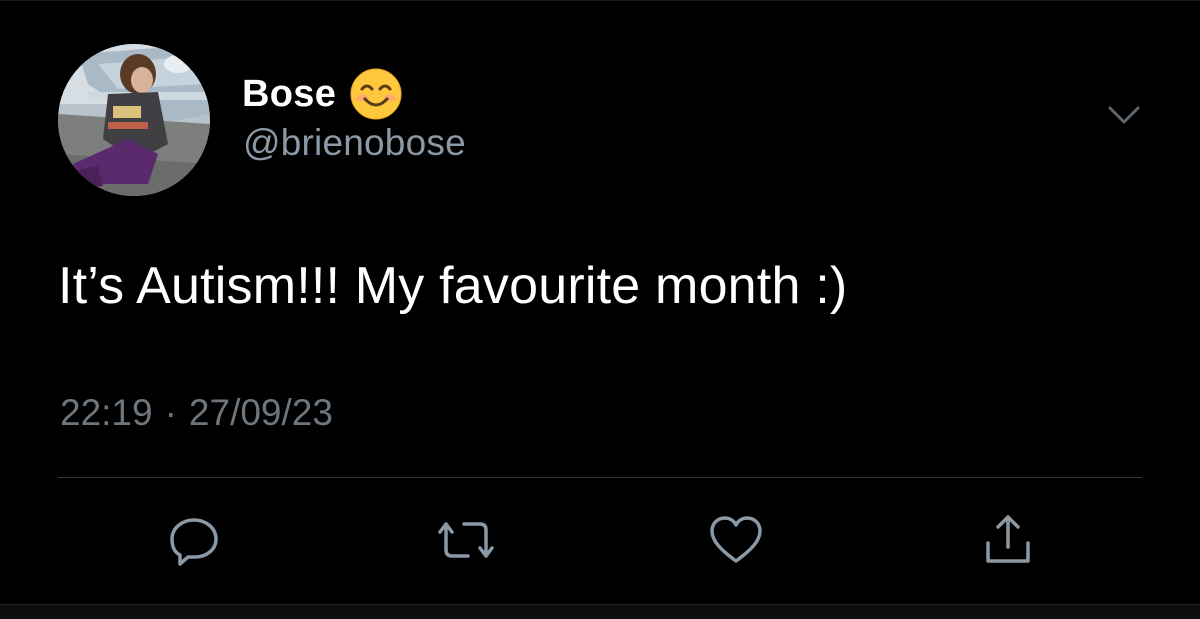 The height and width of the screenshot is (619, 1200). I want to click on heart-icon, so click(736, 539).